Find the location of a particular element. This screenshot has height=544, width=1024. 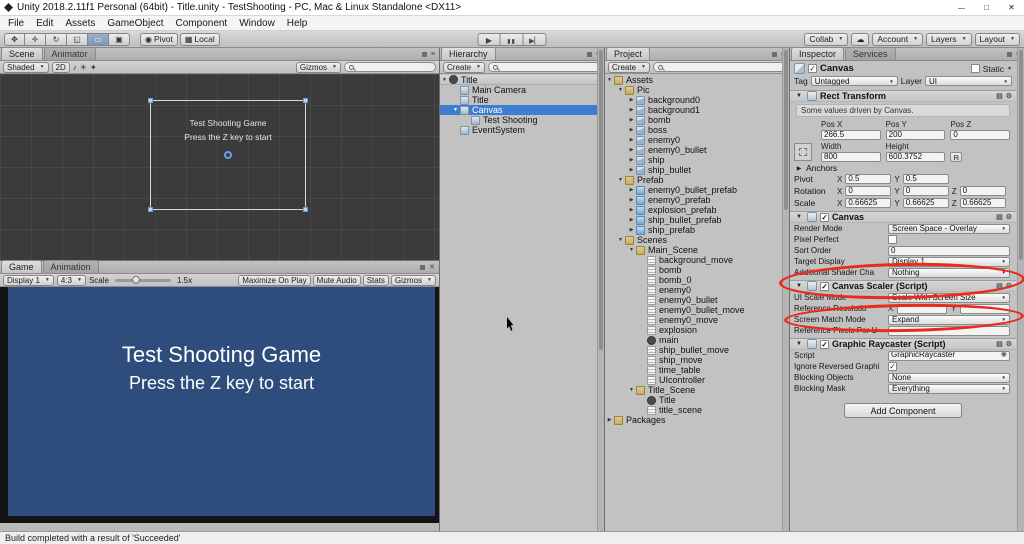

maximize-on-play-button: Maximize On Play is located at coordinates (274, 280).